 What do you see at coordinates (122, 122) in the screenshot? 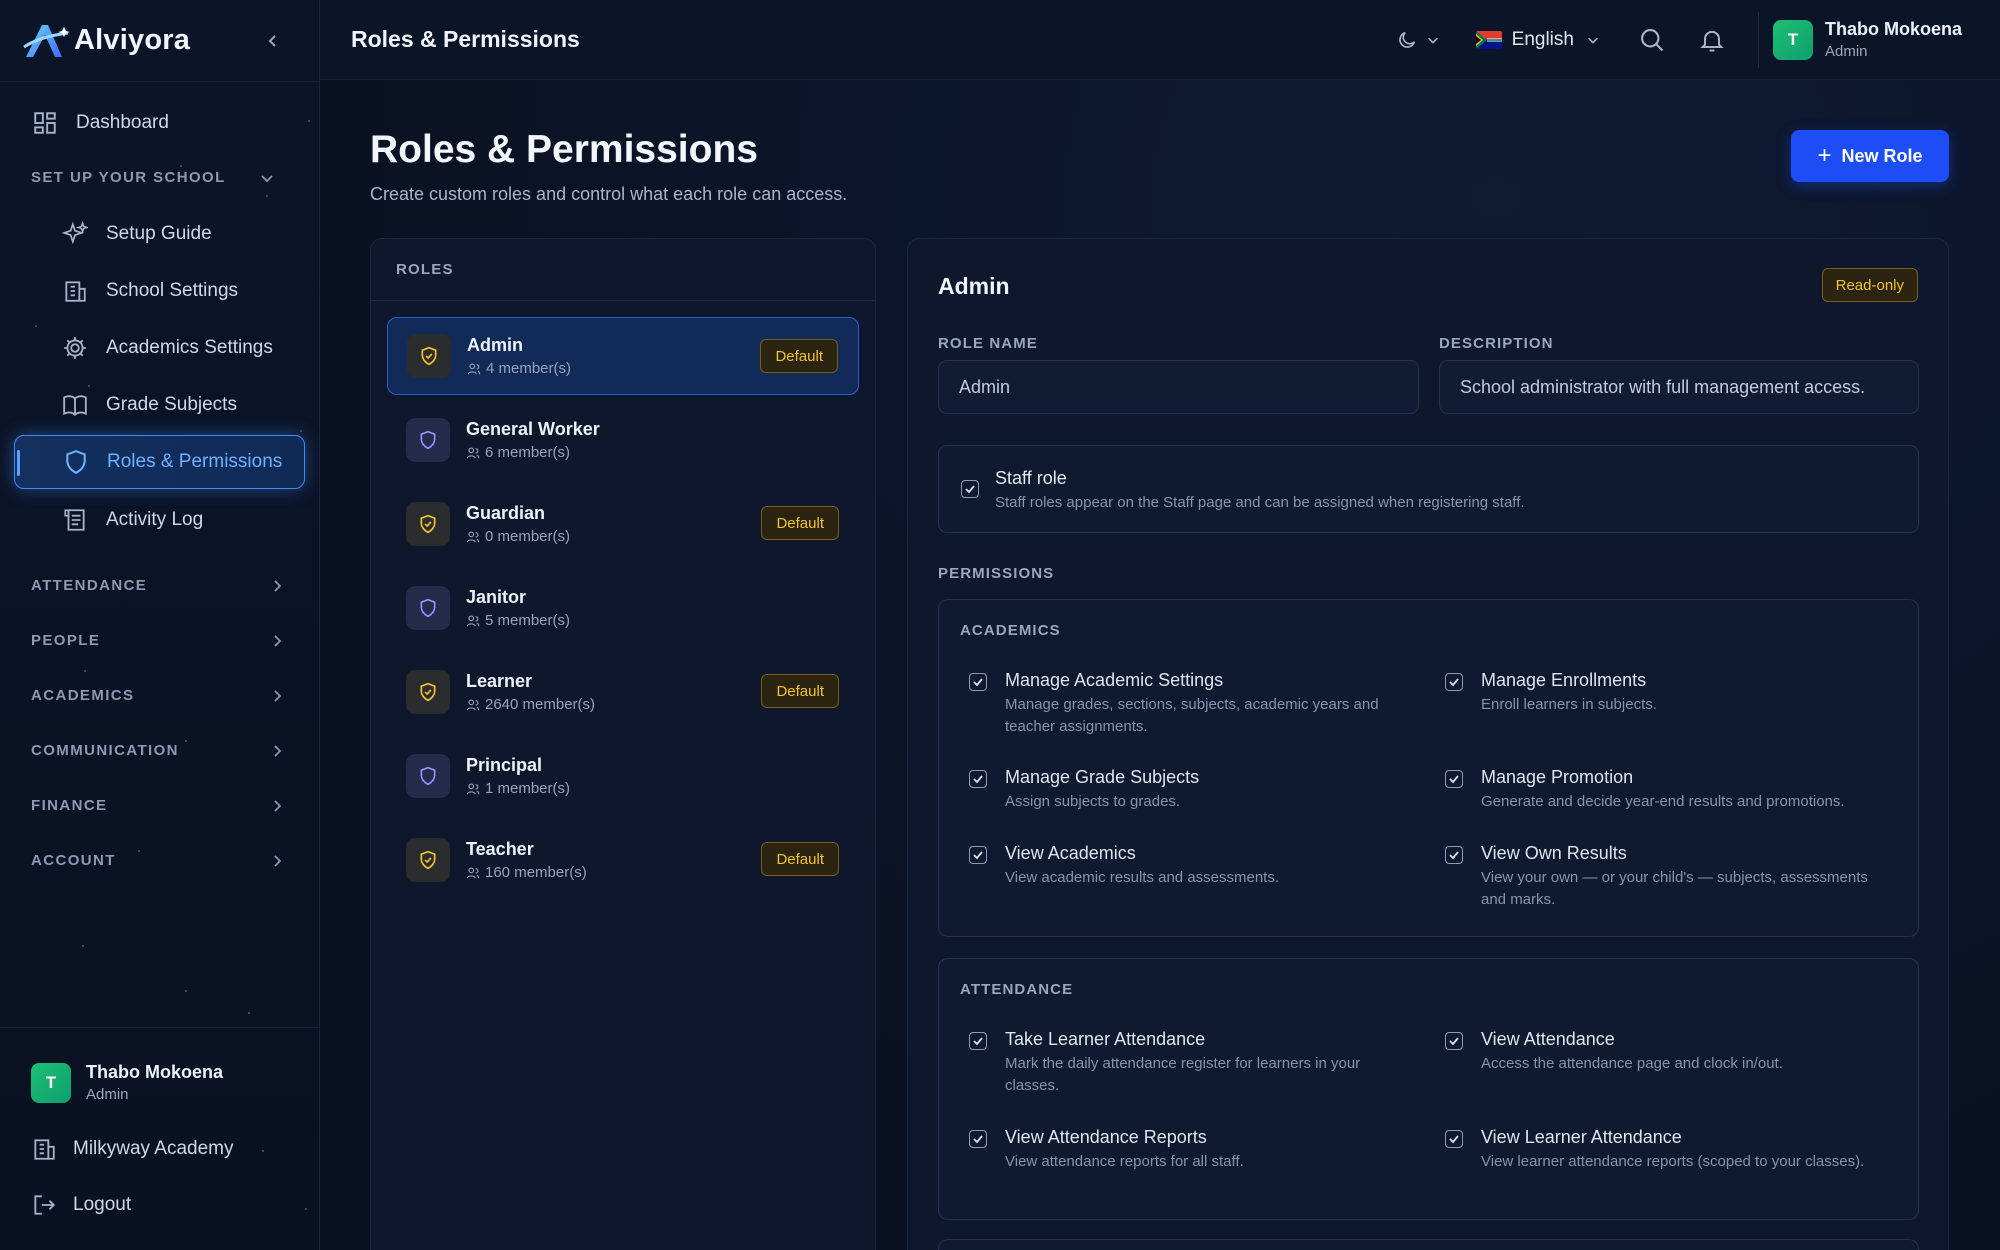
I see `sidebar-item-label: Dashboard` at bounding box center [122, 122].